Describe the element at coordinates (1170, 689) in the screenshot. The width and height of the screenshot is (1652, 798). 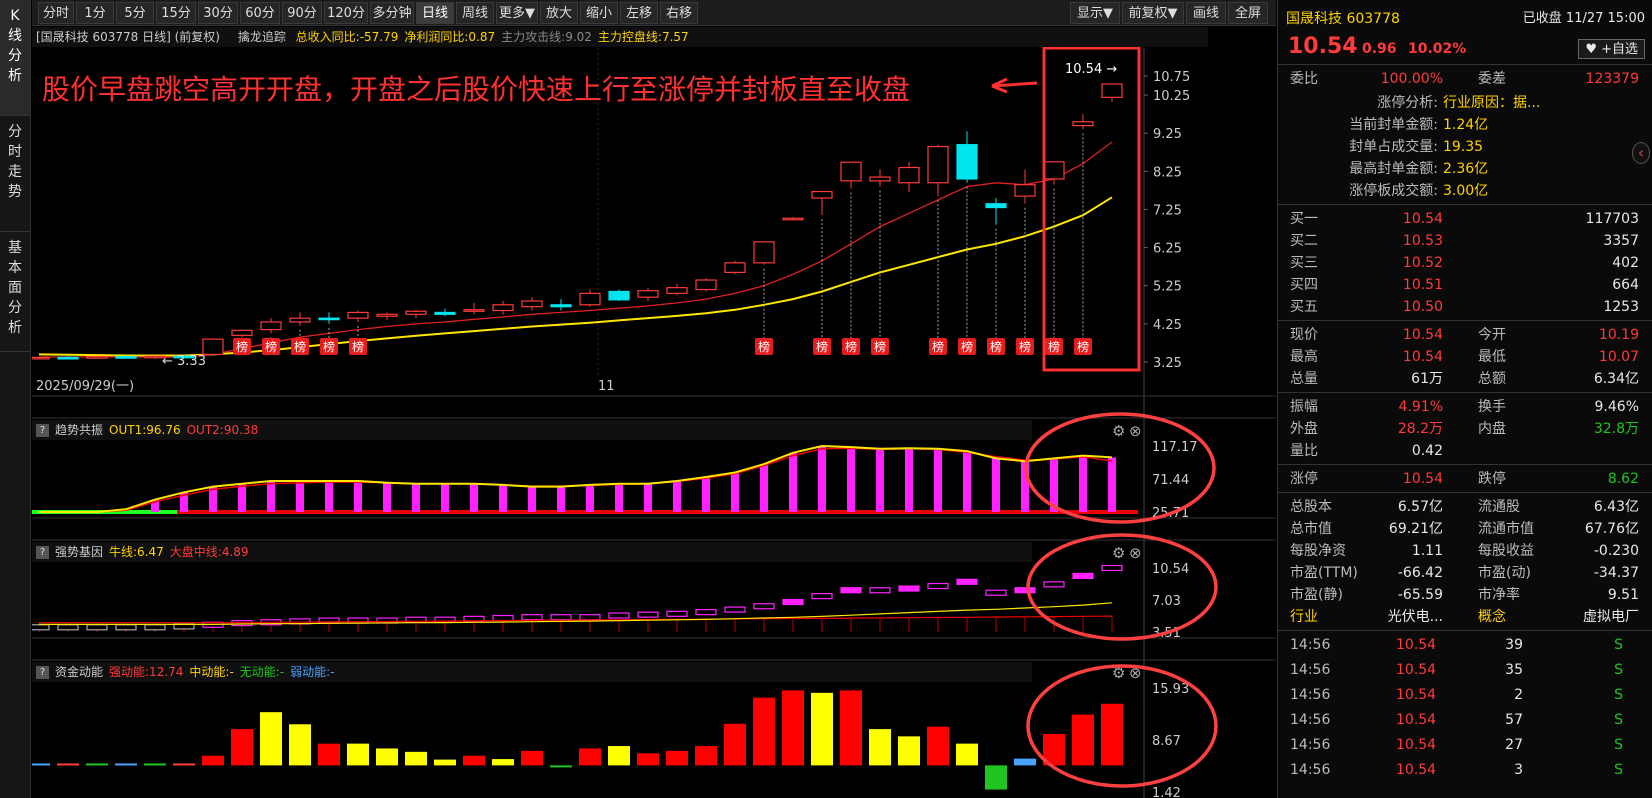
I see `sub-y-tick-label: 15.93` at that location.